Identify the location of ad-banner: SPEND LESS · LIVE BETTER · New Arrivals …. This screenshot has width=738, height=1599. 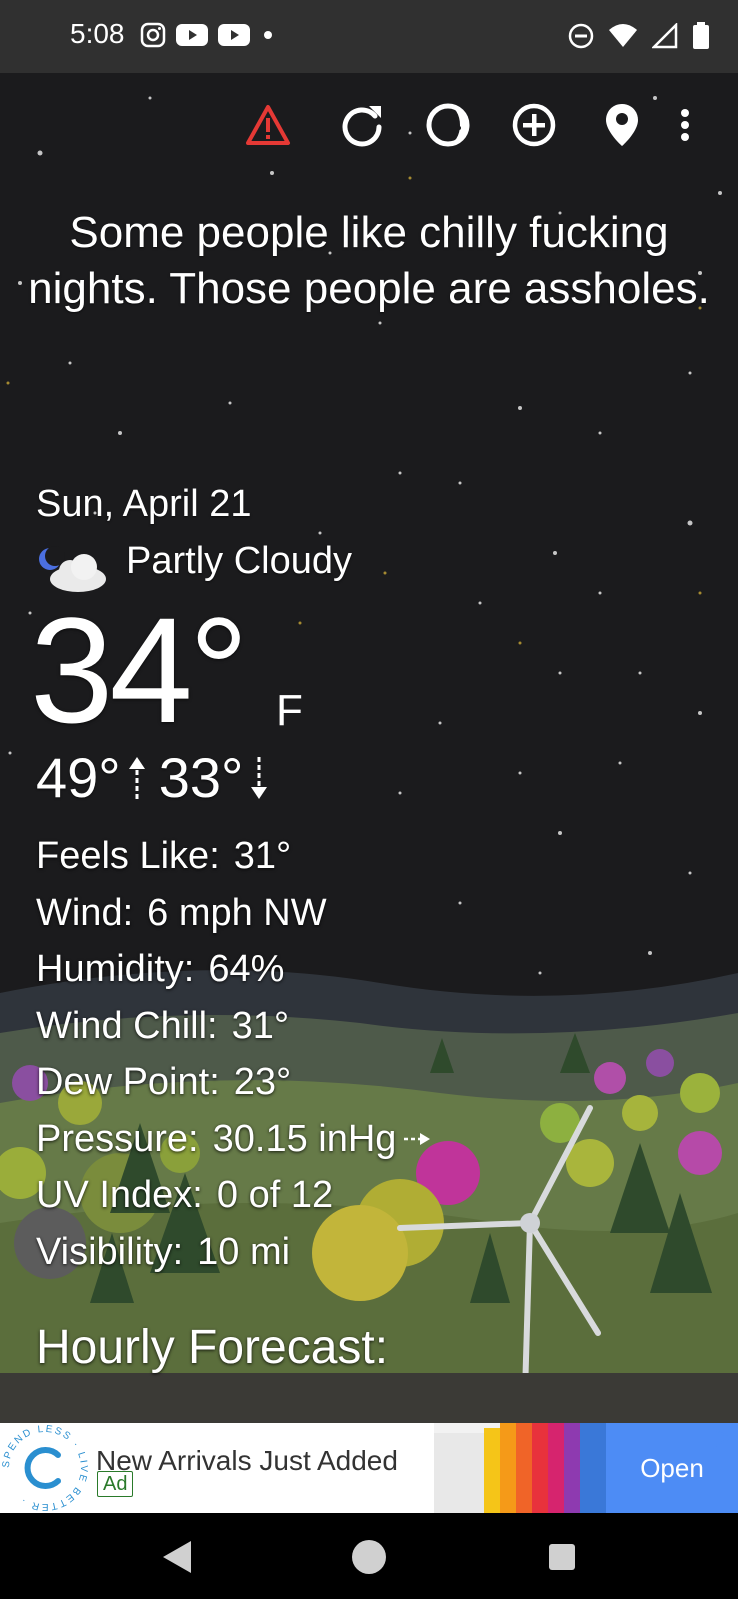
(369, 1468).